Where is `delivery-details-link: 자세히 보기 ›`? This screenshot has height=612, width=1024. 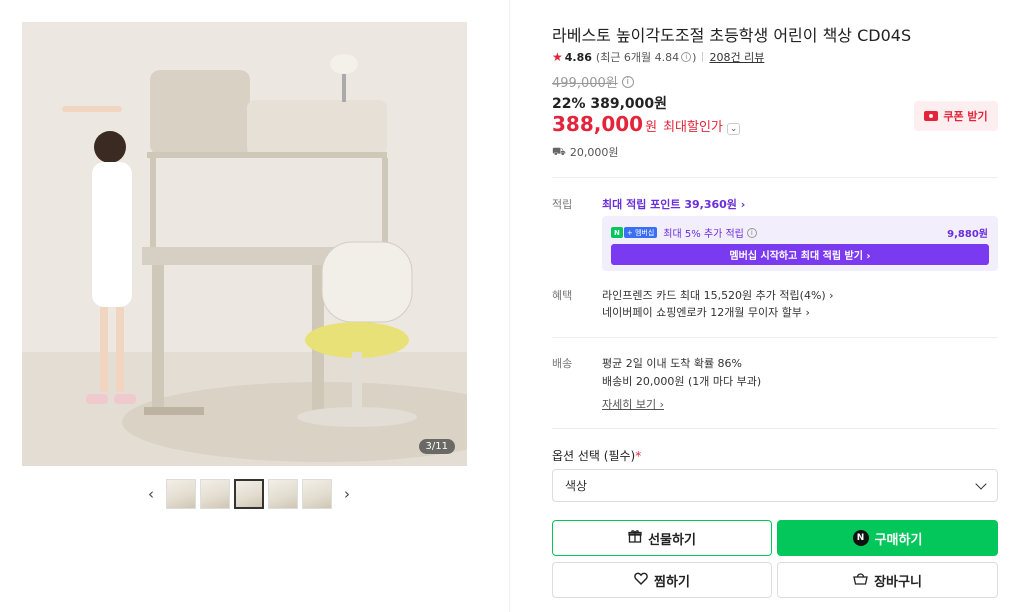 delivery-details-link: 자세히 보기 › is located at coordinates (633, 404).